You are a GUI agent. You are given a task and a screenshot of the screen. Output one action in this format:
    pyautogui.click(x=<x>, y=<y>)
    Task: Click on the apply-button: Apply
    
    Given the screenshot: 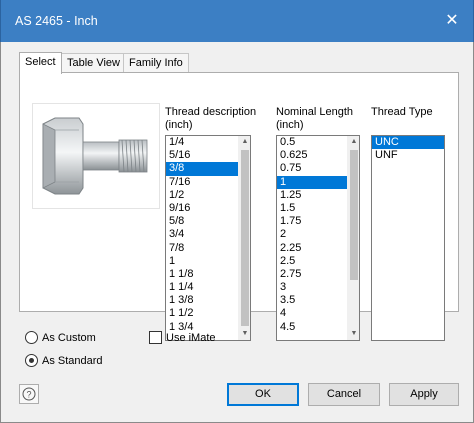 What is the action you would take?
    pyautogui.click(x=424, y=394)
    